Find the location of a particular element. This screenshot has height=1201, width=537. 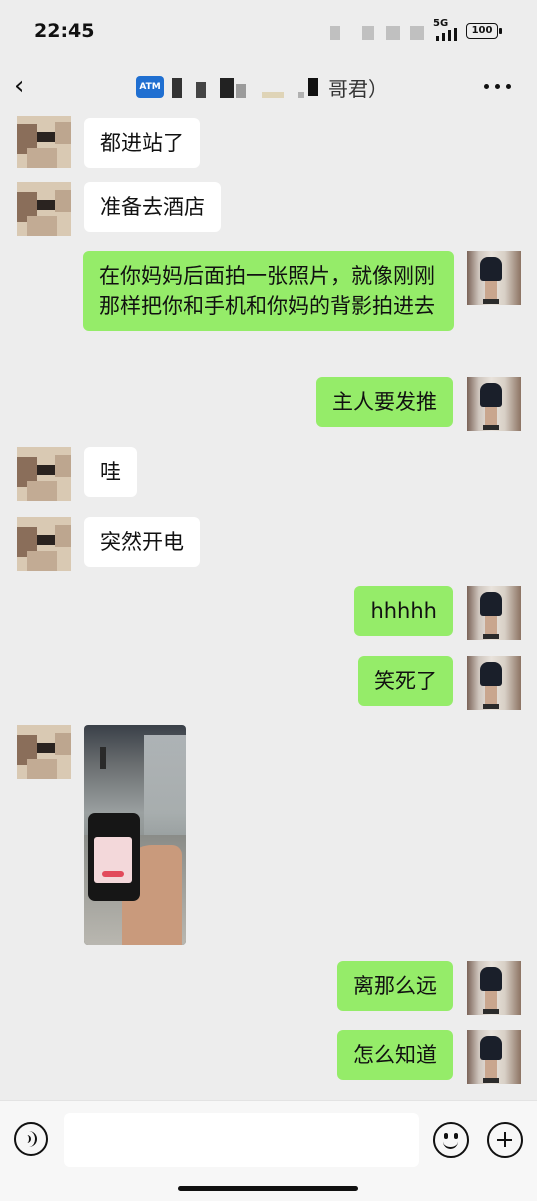

voice-icon is located at coordinates (31, 1139).